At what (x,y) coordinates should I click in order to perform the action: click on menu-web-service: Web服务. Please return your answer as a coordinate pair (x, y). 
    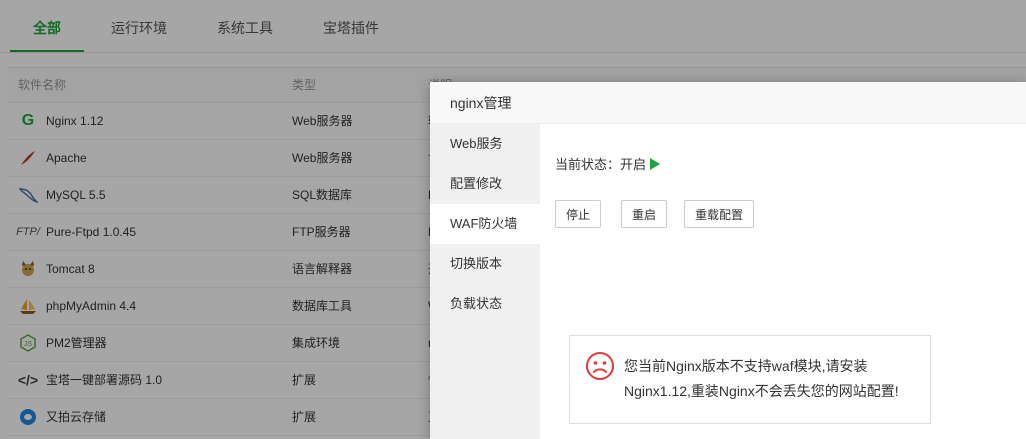
    Looking at the image, I should click on (485, 144).